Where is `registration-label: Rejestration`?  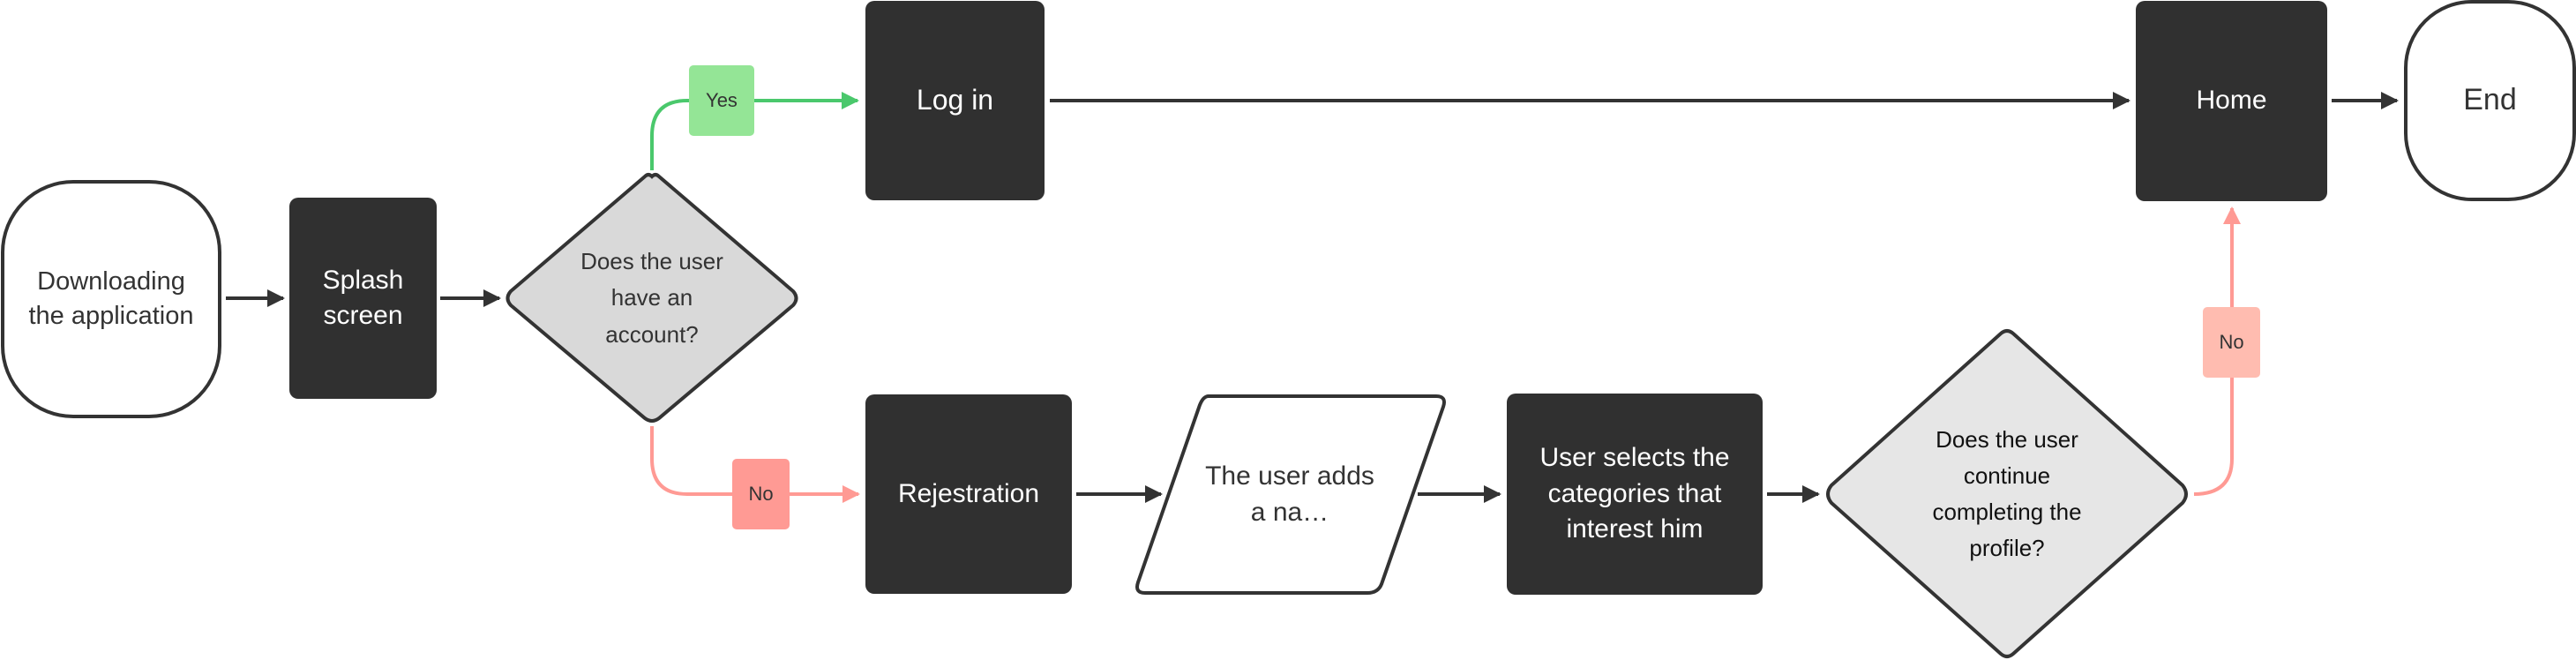
registration-label: Rejestration is located at coordinates (969, 493).